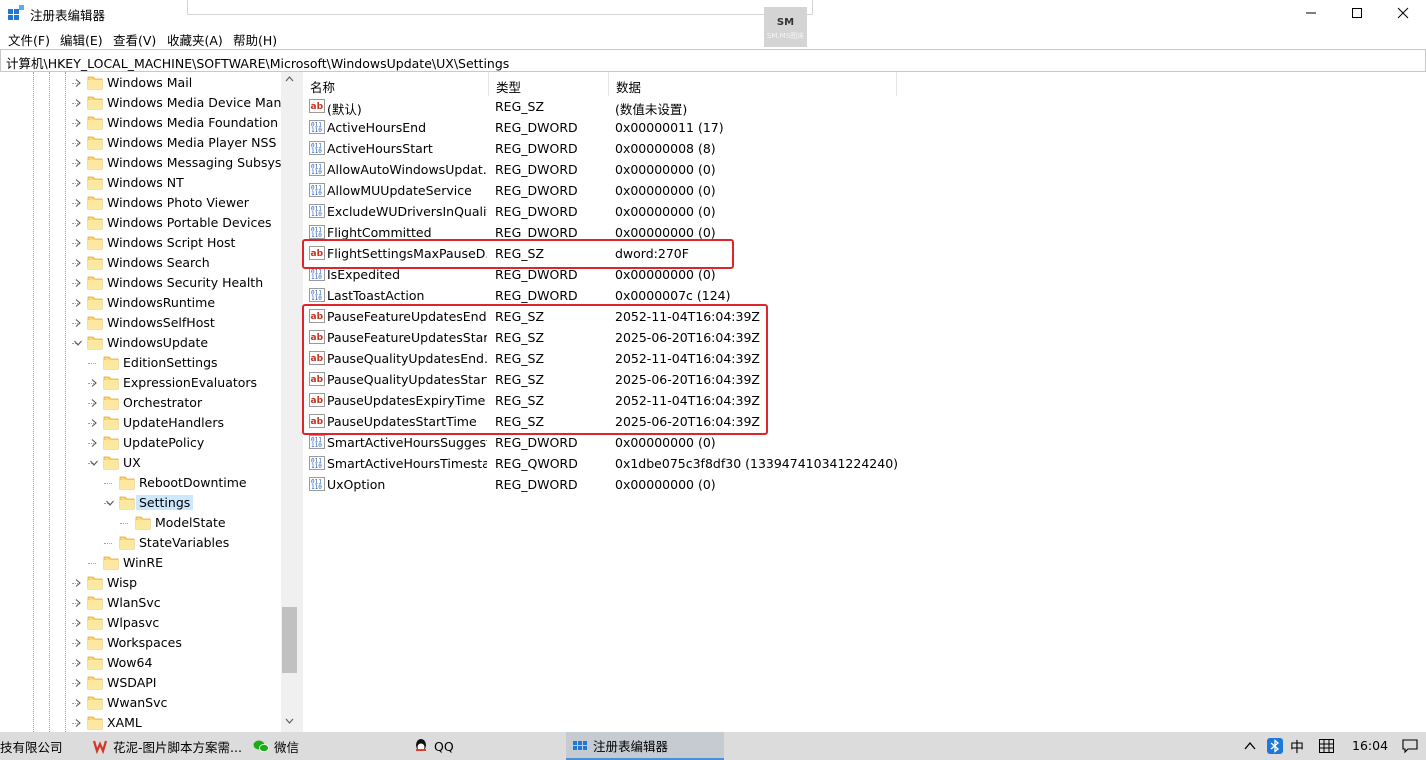 The image size is (1426, 760). Describe the element at coordinates (149, 83) in the screenshot. I see `tree-item: Windows Mail` at that location.